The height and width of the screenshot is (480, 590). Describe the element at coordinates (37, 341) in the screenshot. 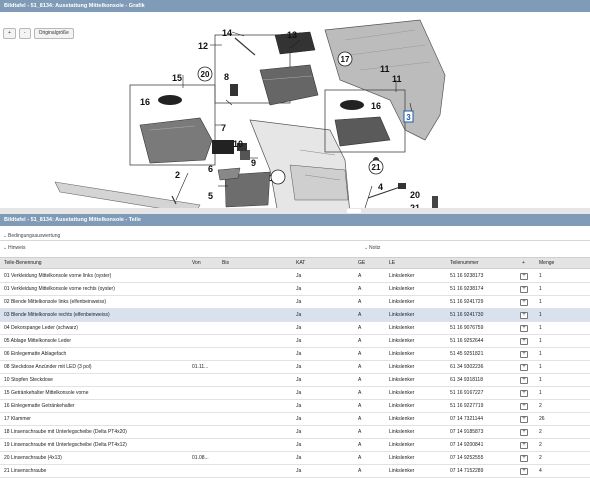

I see `part-name: 05 Ablage Mittelkonsole Leder` at that location.